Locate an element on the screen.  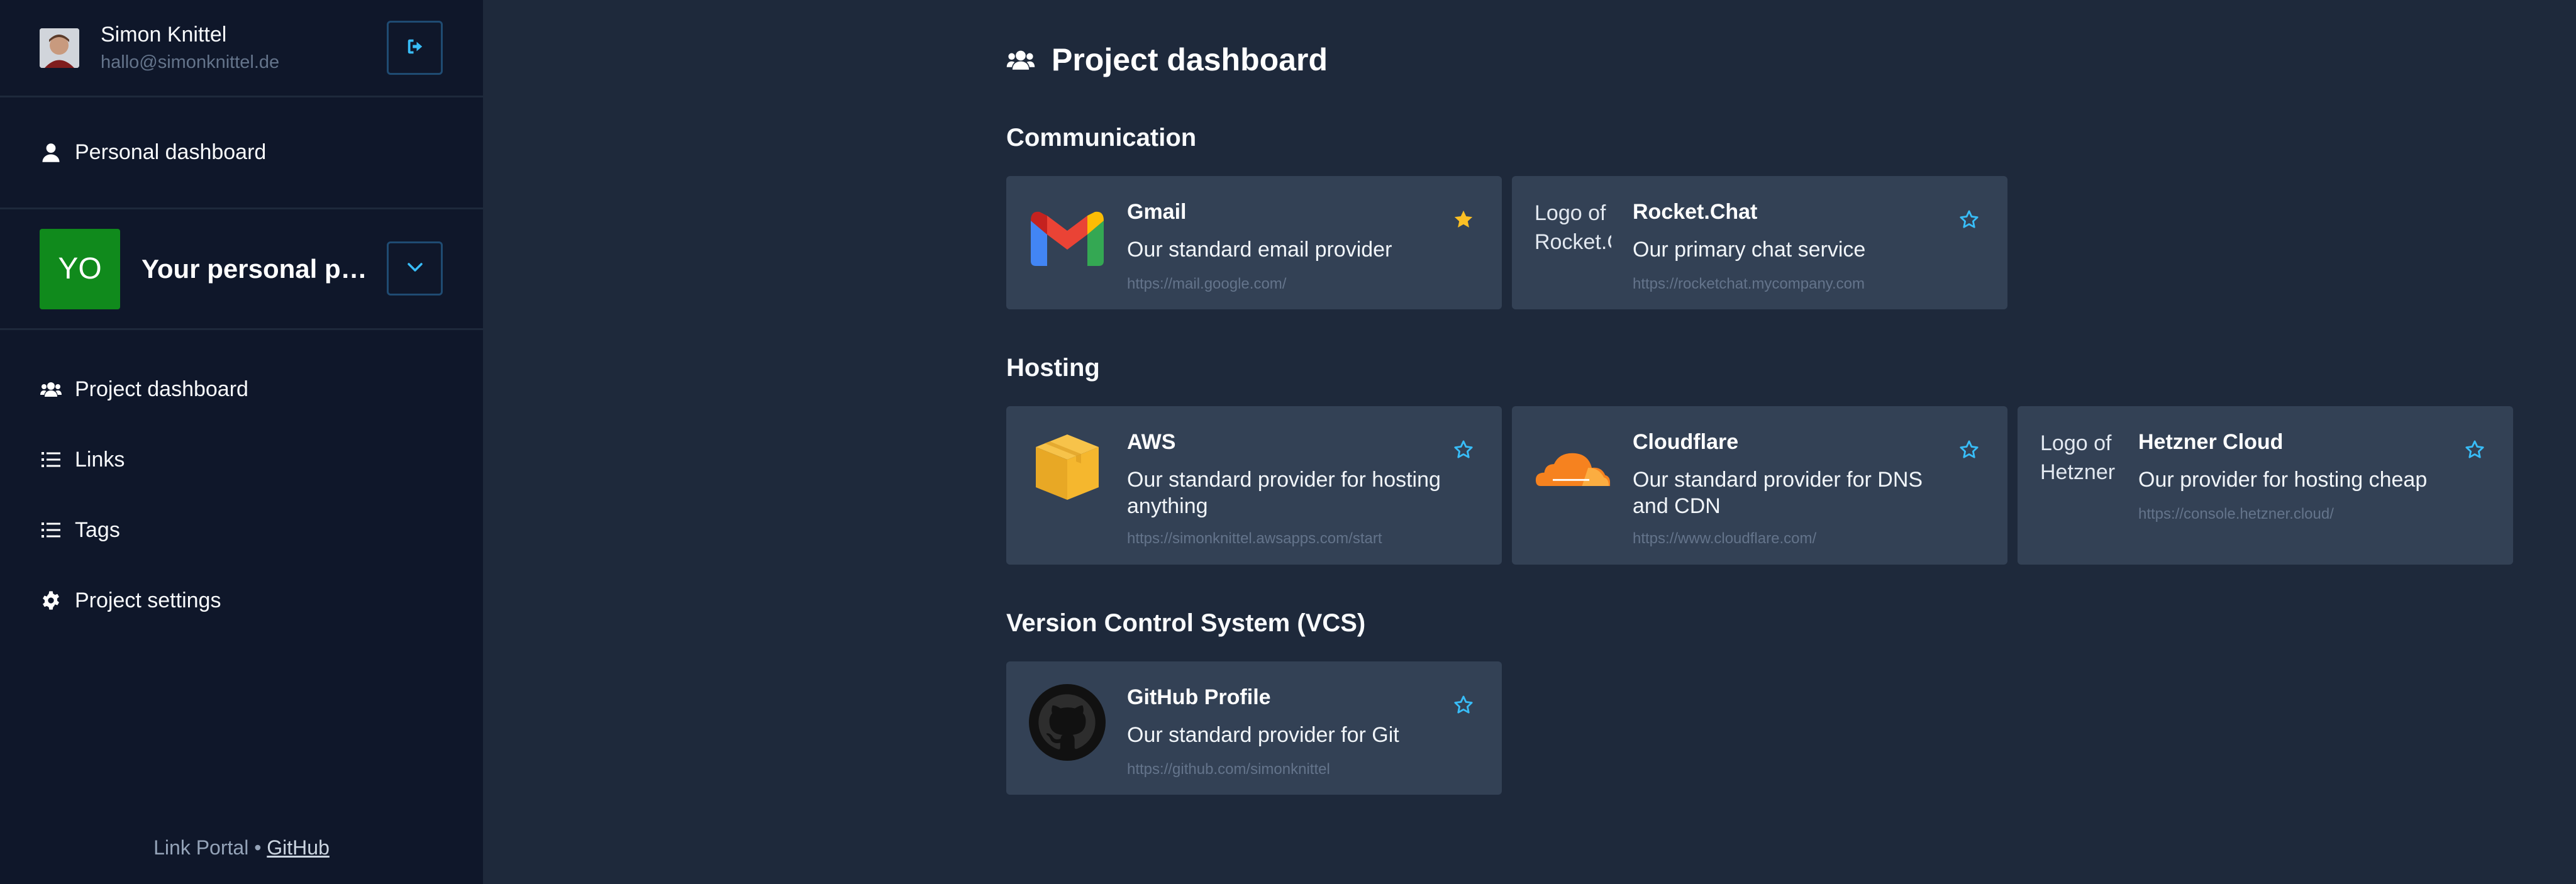
page-title: Project dashboard is located at coordinates (1167, 59).